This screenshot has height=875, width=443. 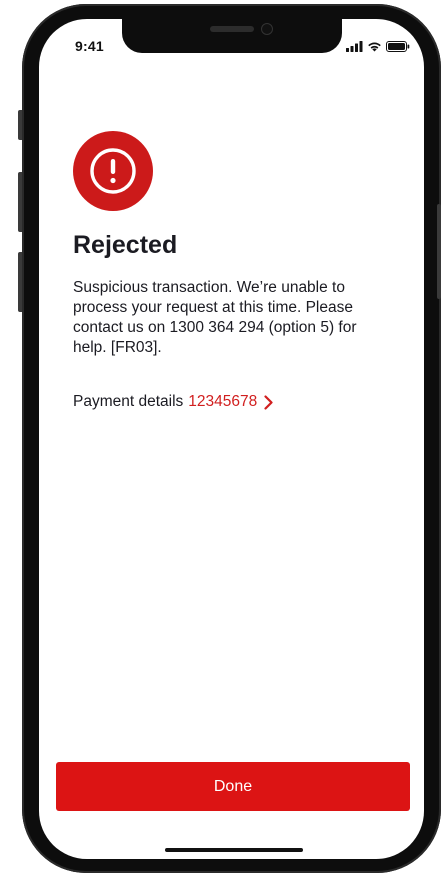 I want to click on cellular-signal-icon, so click(x=354, y=46).